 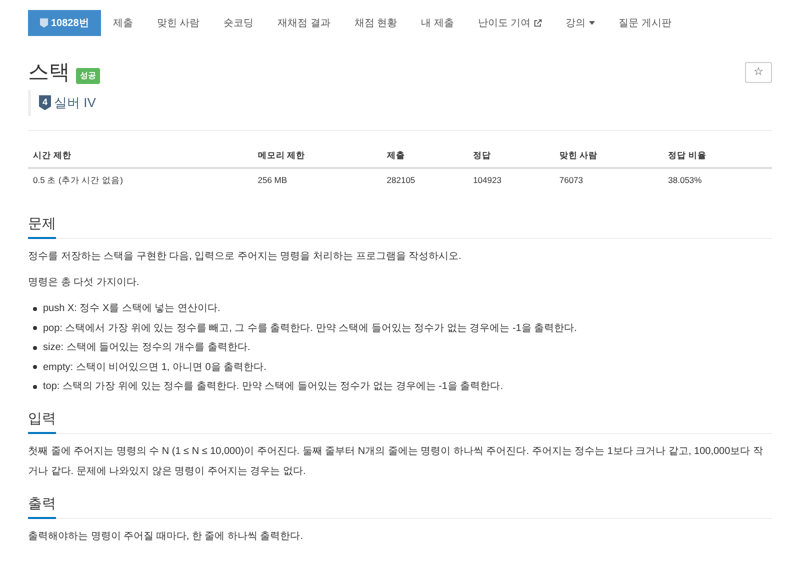 I want to click on external-link-icon, so click(x=538, y=23).